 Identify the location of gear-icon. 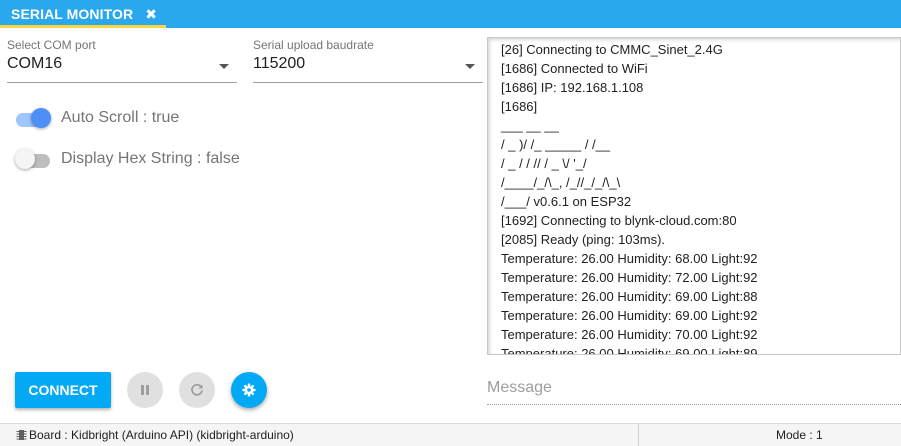
(249, 390).